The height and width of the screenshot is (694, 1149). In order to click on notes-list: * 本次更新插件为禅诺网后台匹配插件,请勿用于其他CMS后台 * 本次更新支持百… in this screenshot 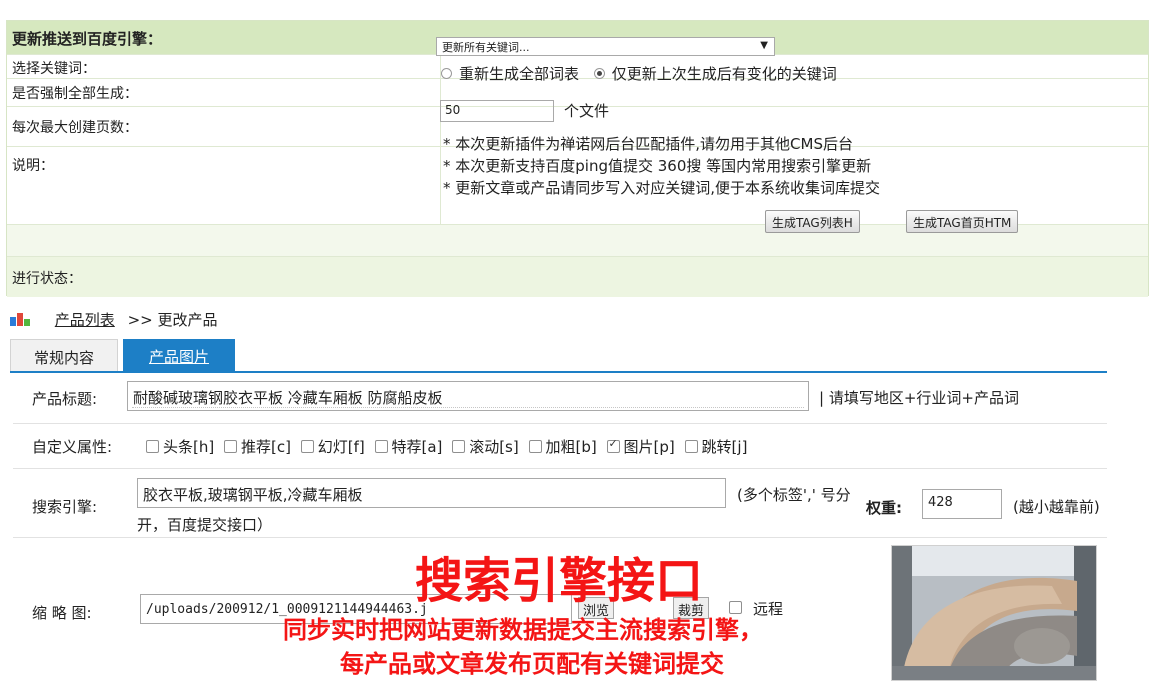, I will do `click(661, 166)`.